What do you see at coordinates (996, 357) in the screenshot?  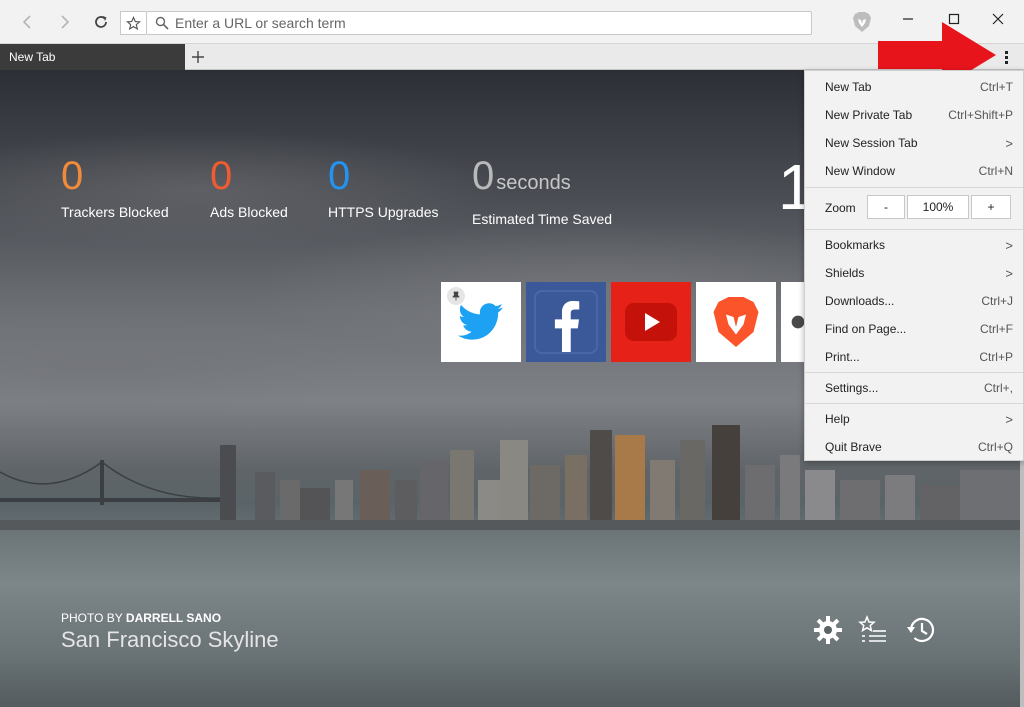 I see `menu-item-shortcut: Ctrl+P` at bounding box center [996, 357].